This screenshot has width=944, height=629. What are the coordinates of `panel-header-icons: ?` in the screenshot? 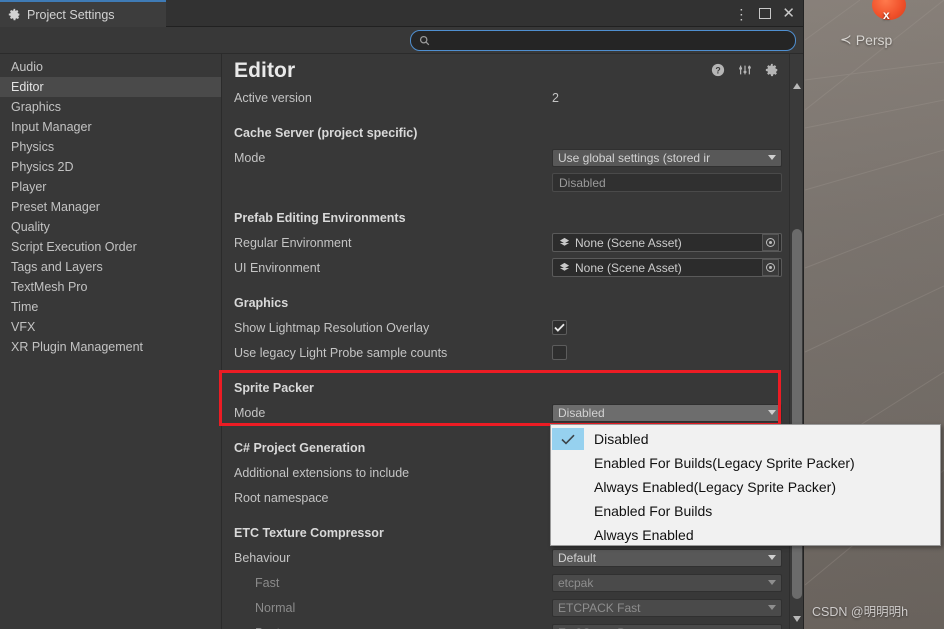 It's located at (745, 70).